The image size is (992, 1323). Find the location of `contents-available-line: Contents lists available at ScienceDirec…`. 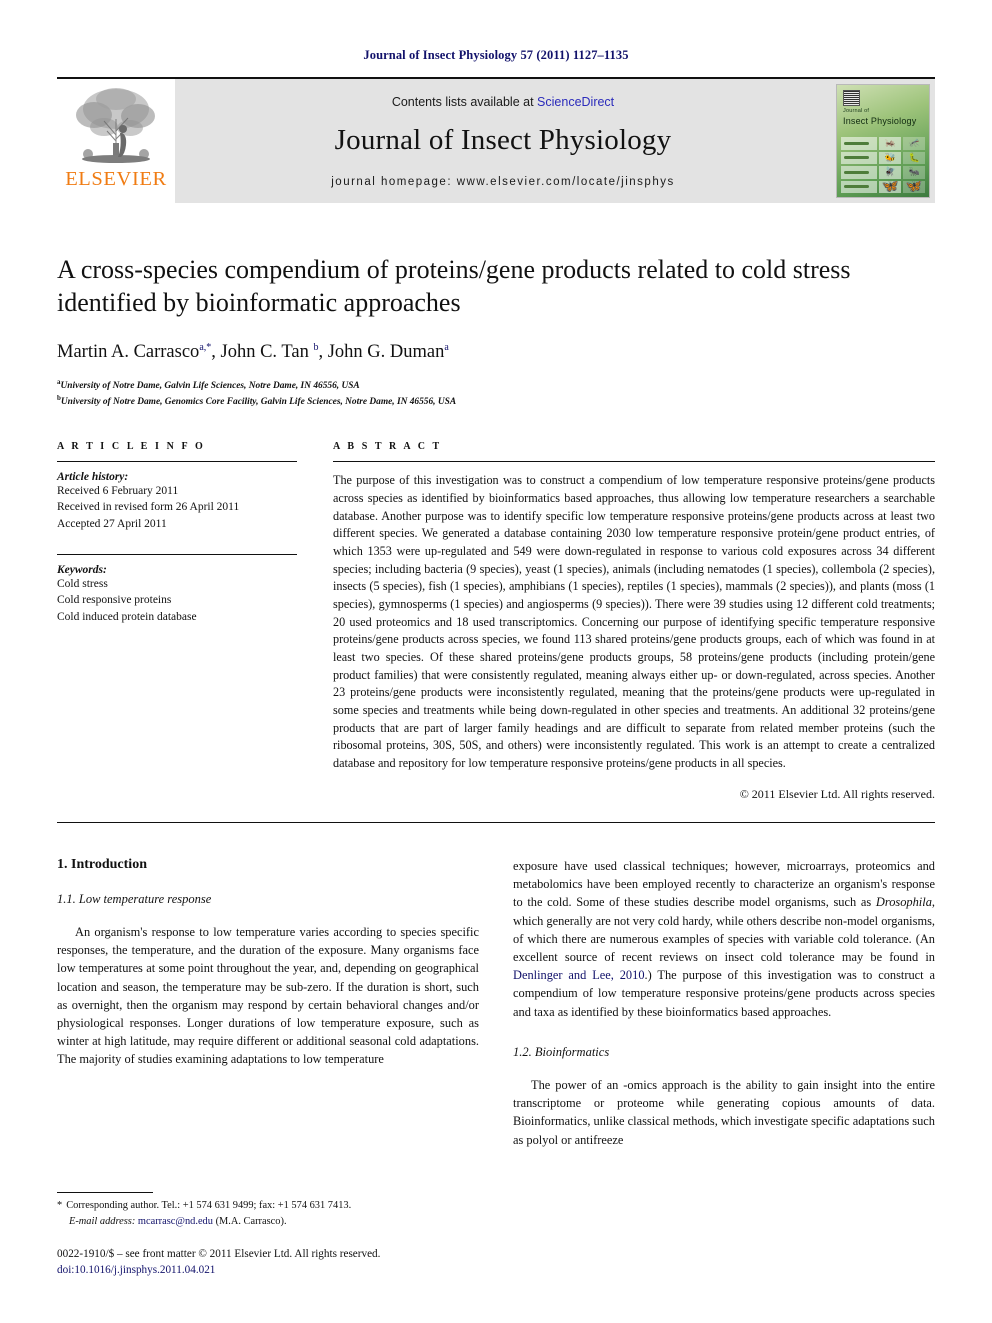

contents-available-line: Contents lists available at ScienceDirec… is located at coordinates (503, 102).